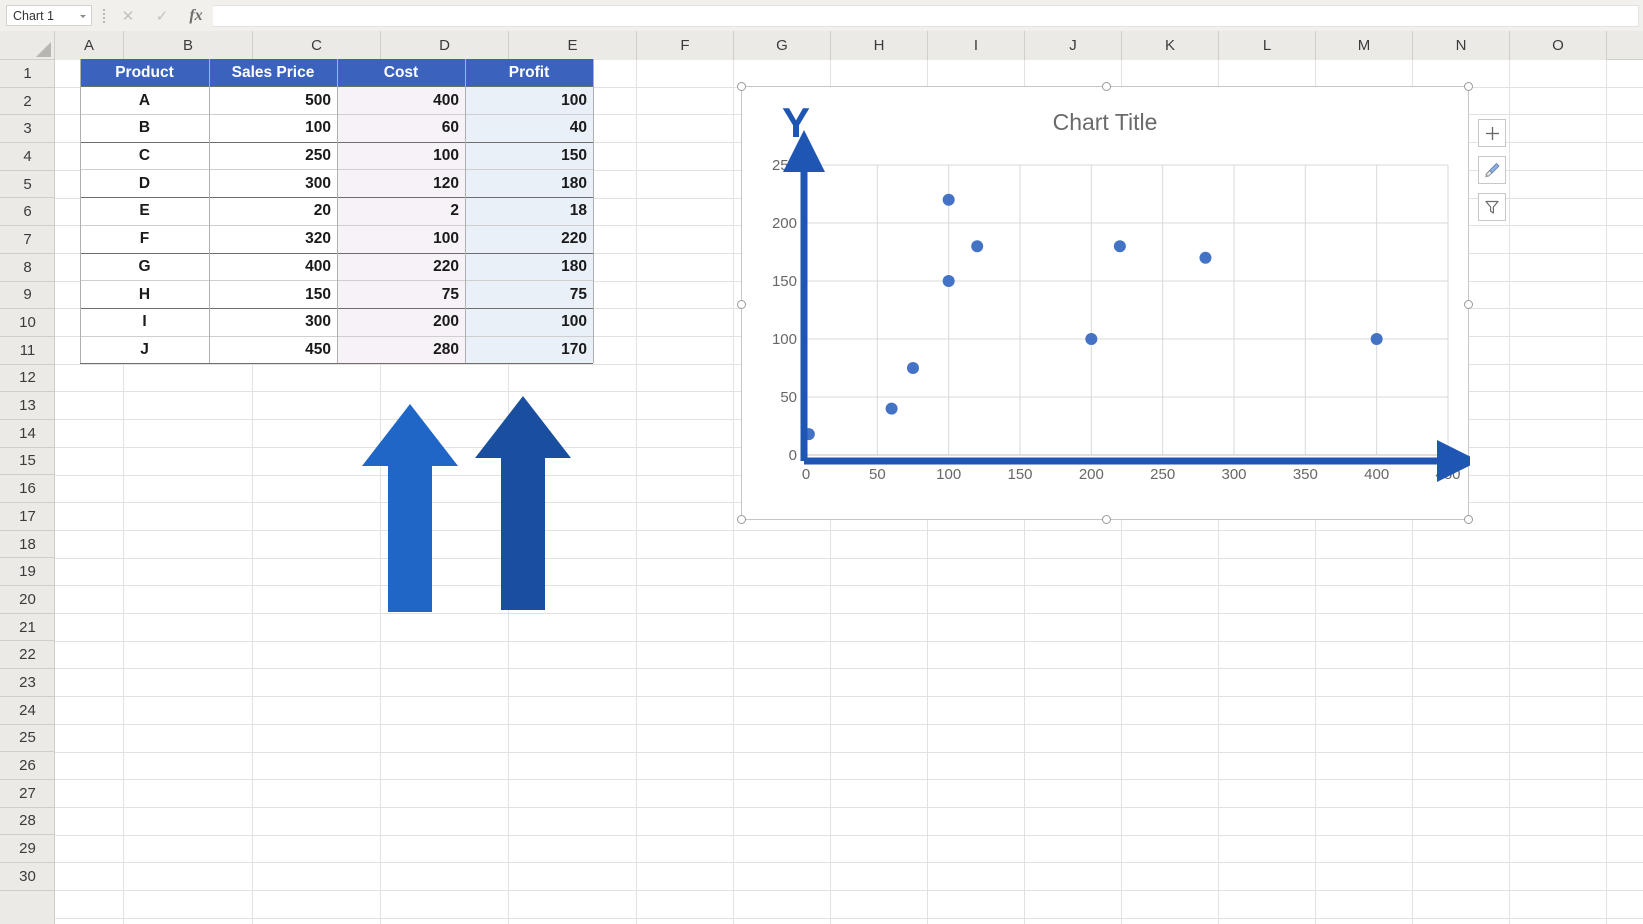 The height and width of the screenshot is (924, 1643). Describe the element at coordinates (401, 294) in the screenshot. I see `cell-cost: 75` at that location.